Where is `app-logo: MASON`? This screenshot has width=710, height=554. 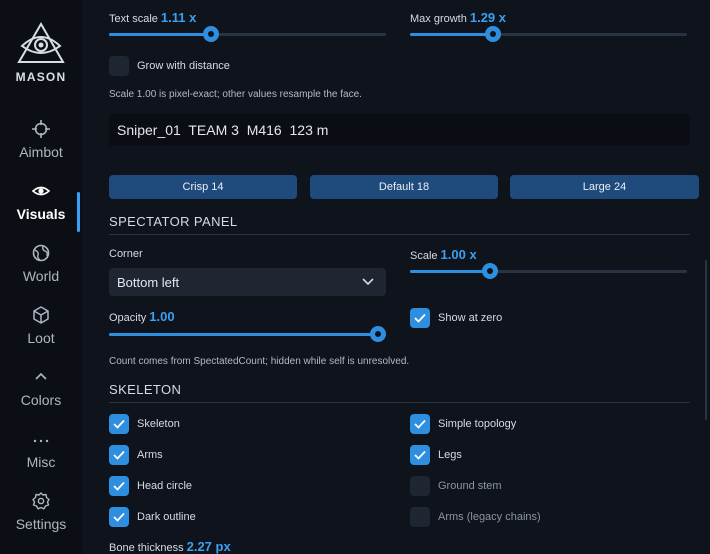 app-logo: MASON is located at coordinates (41, 53).